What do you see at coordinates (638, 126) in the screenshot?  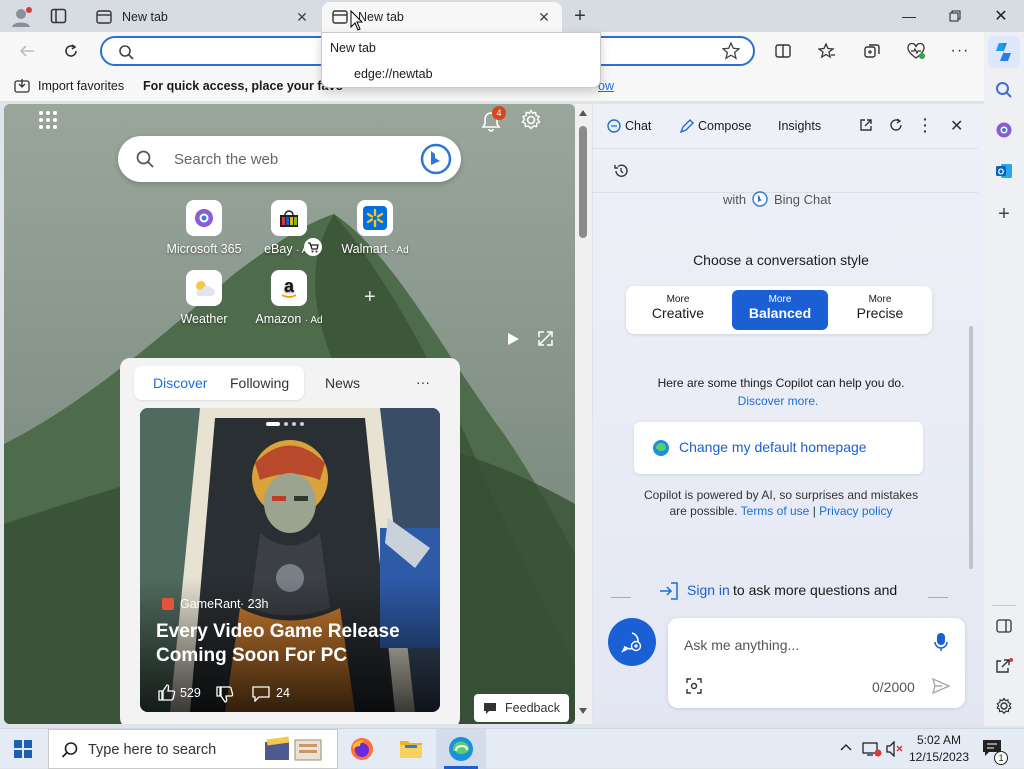 I see `tab-chat: Chat` at bounding box center [638, 126].